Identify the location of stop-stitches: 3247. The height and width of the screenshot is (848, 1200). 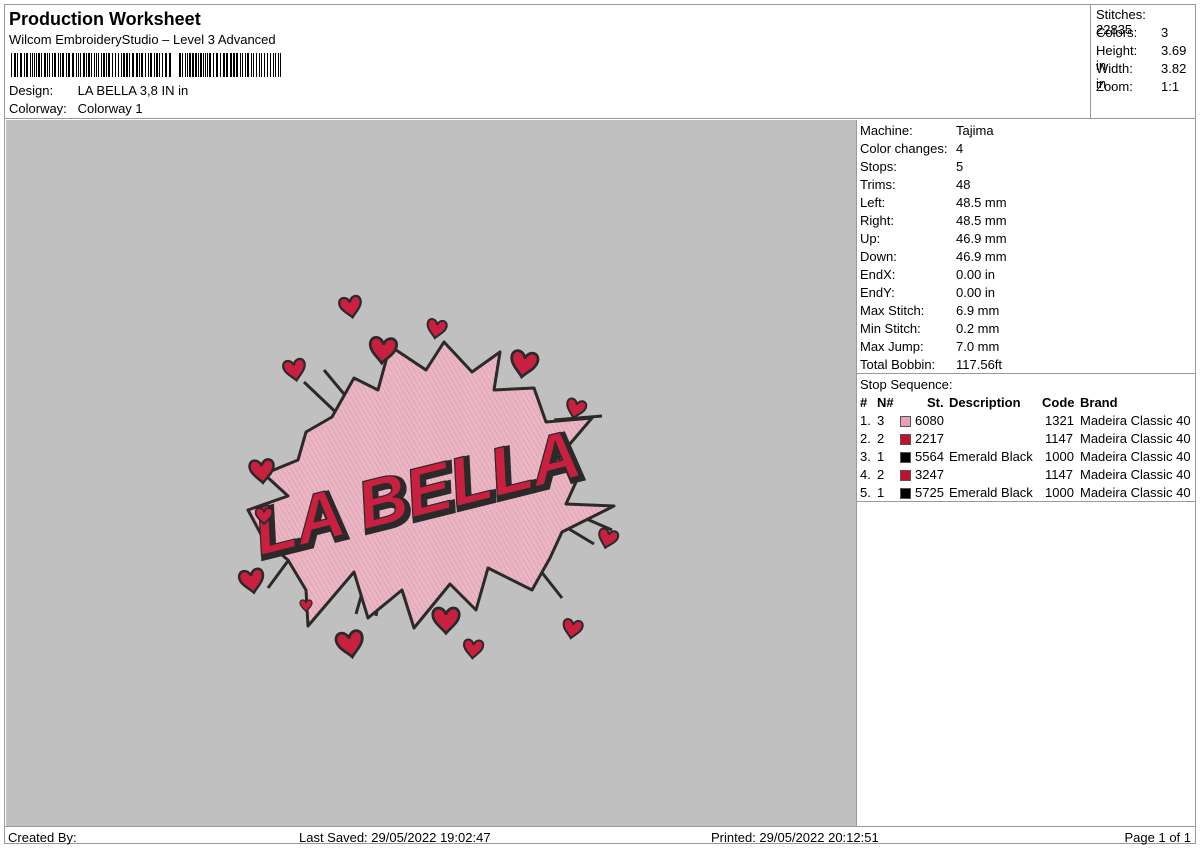
(929, 474).